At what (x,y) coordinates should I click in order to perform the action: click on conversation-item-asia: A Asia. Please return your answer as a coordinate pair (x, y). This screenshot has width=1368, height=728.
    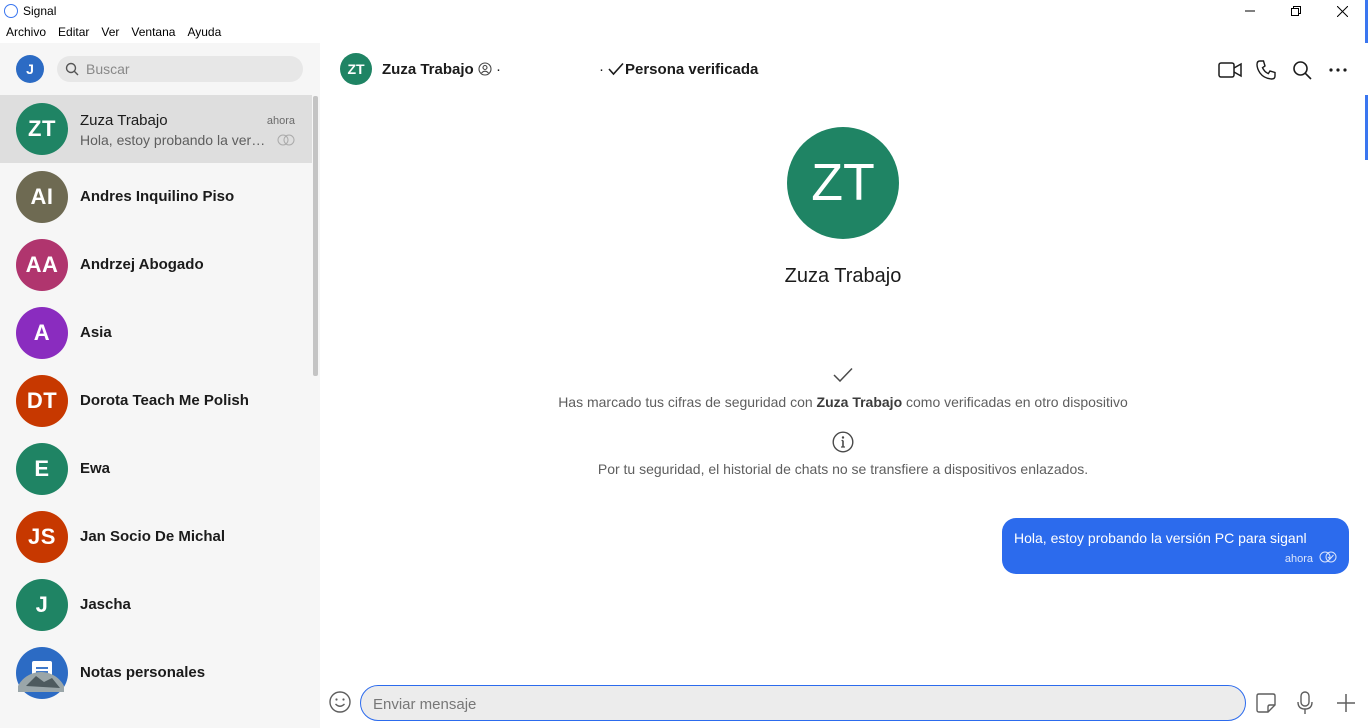
    Looking at the image, I should click on (156, 333).